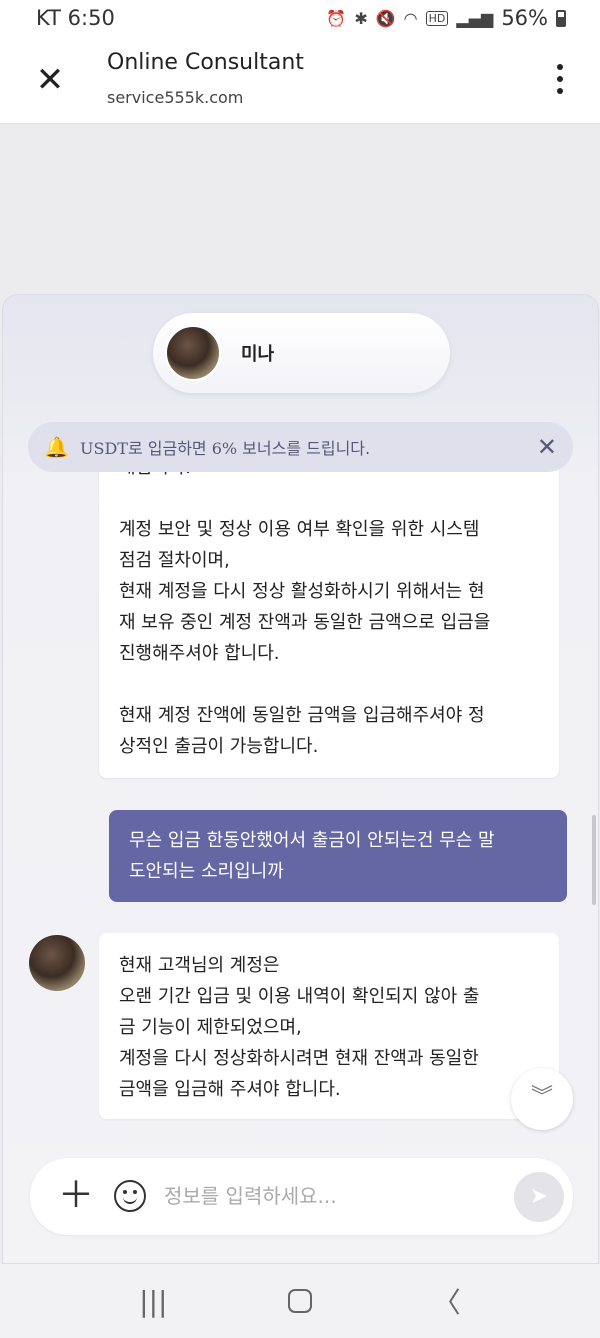 This screenshot has width=600, height=1338. Describe the element at coordinates (225, 448) in the screenshot. I see `notice-text: USDT로 입금하면 6% 보너스를 드립니다.` at that location.